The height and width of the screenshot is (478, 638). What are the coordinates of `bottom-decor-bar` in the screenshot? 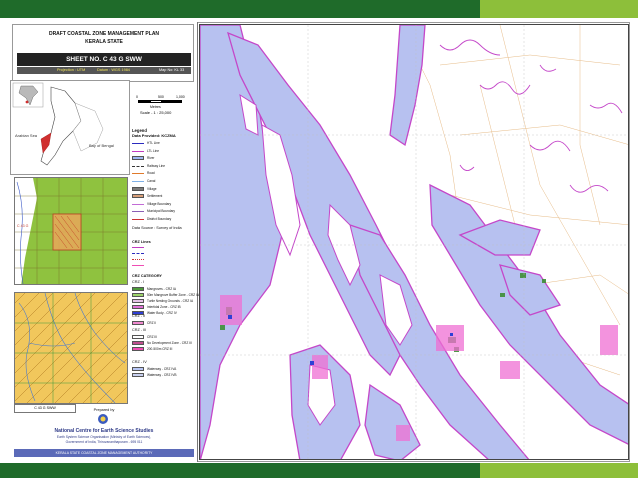 It's located at (319, 470).